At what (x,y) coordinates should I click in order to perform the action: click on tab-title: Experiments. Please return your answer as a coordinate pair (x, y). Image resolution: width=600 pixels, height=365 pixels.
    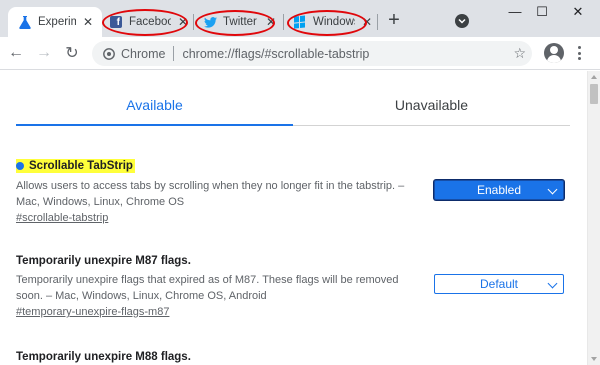
    Looking at the image, I should click on (57, 22).